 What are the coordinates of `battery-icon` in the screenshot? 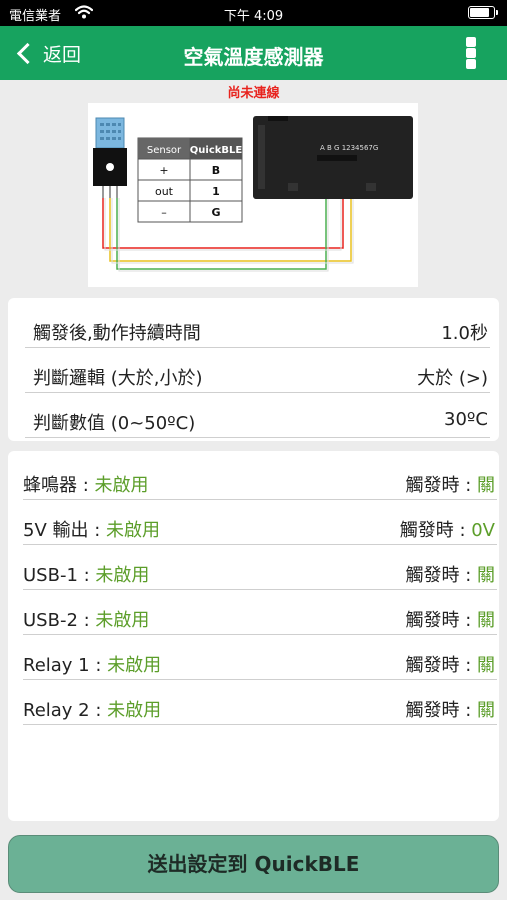 It's located at (483, 12).